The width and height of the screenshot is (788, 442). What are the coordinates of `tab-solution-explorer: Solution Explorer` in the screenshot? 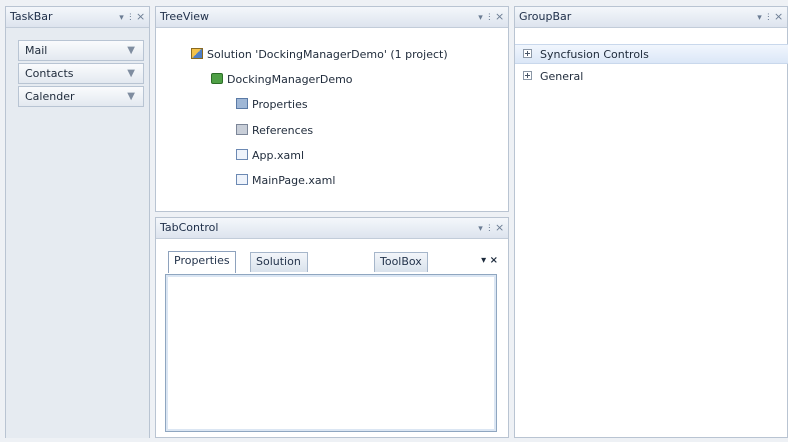 It's located at (279, 269).